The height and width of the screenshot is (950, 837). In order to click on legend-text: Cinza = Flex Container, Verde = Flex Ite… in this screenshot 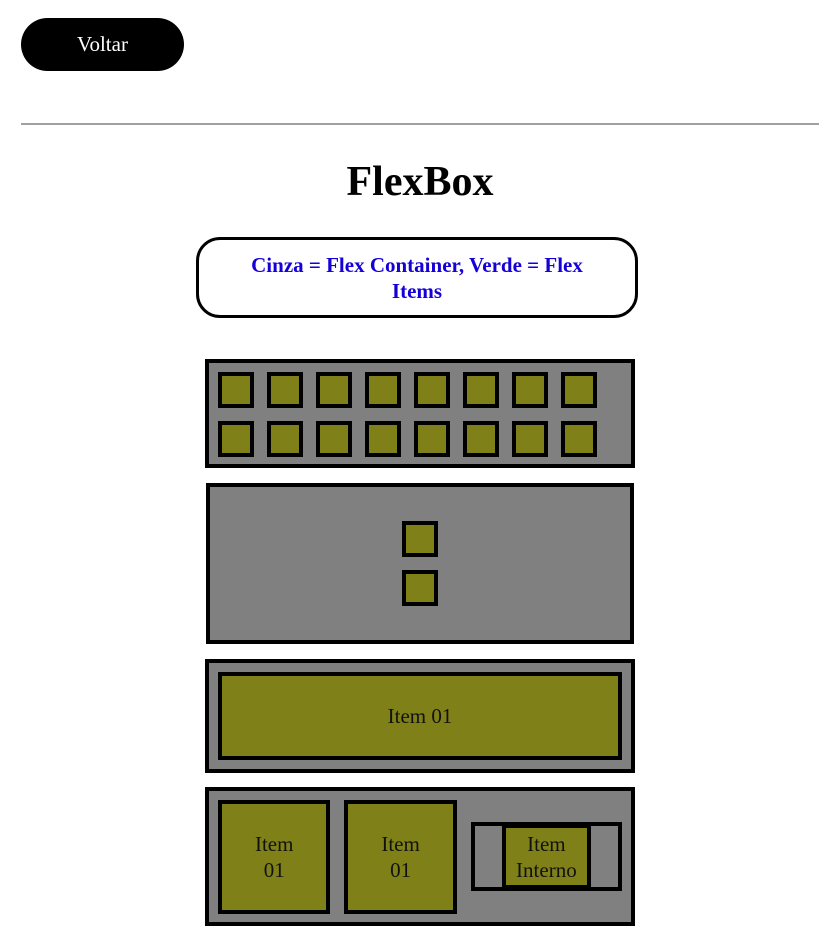, I will do `click(417, 277)`.